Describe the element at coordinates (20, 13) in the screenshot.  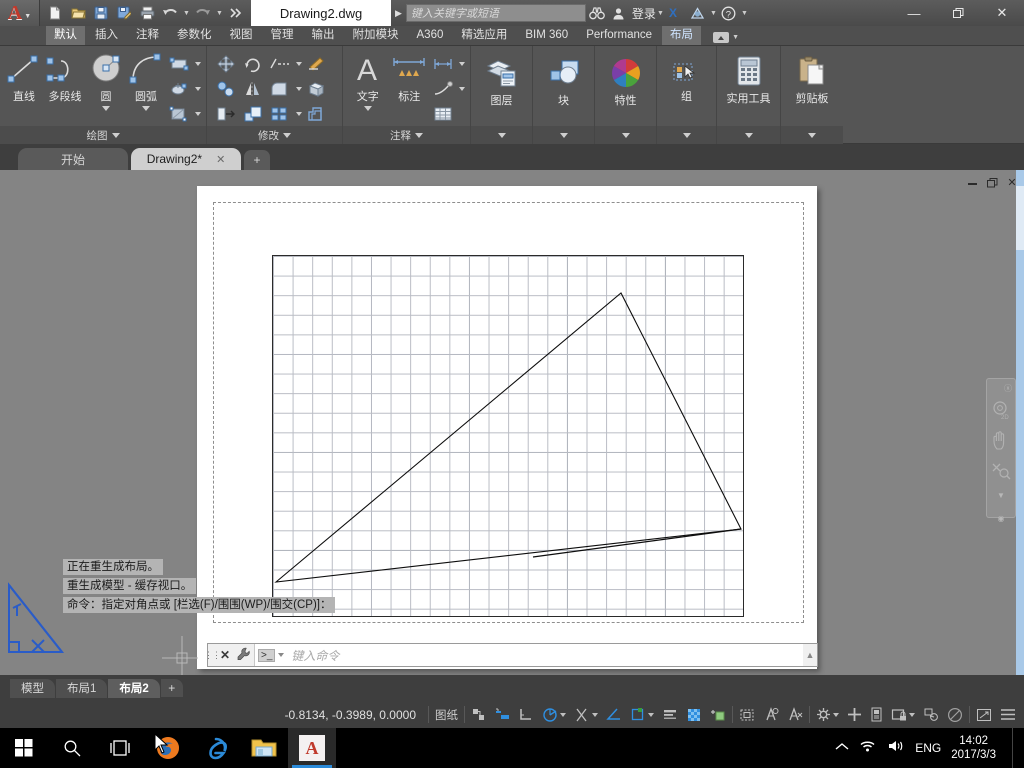
I see `application-menu-button: A ▼` at that location.